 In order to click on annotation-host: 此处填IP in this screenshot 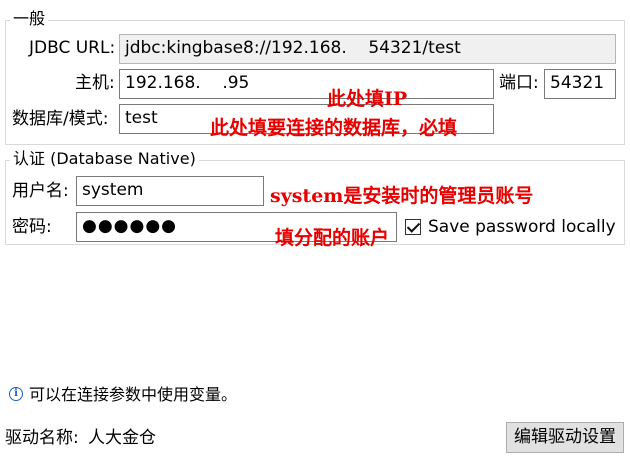, I will do `click(367, 99)`.